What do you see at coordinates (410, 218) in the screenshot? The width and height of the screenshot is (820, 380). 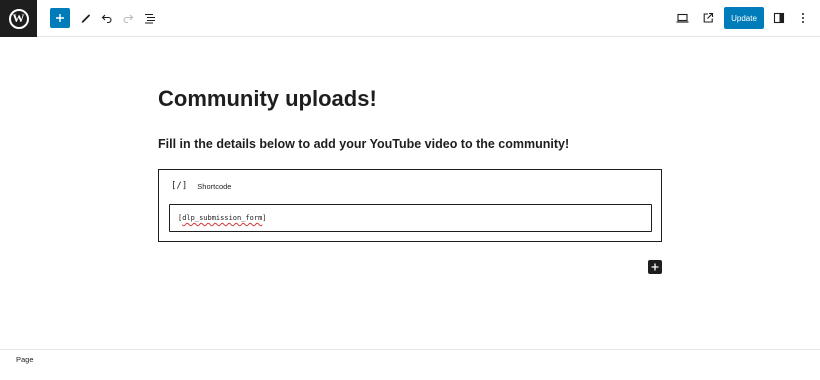 I see `shortcode-input: [dlp_submission_form]` at bounding box center [410, 218].